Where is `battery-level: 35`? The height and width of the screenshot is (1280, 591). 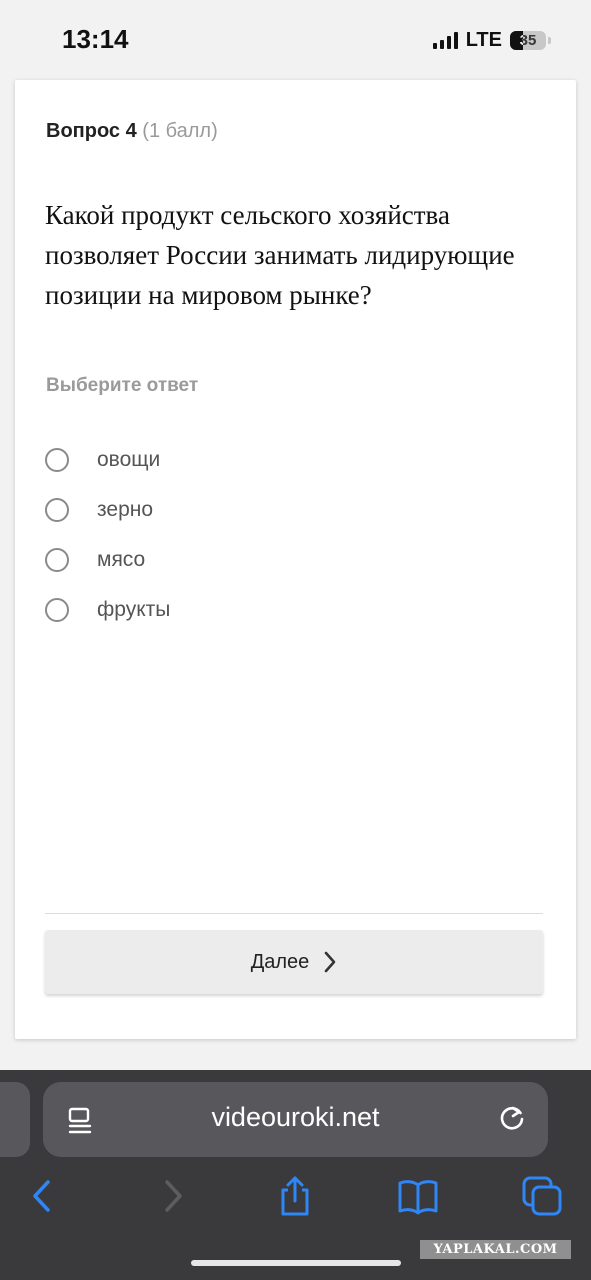
battery-level: 35 is located at coordinates (528, 40).